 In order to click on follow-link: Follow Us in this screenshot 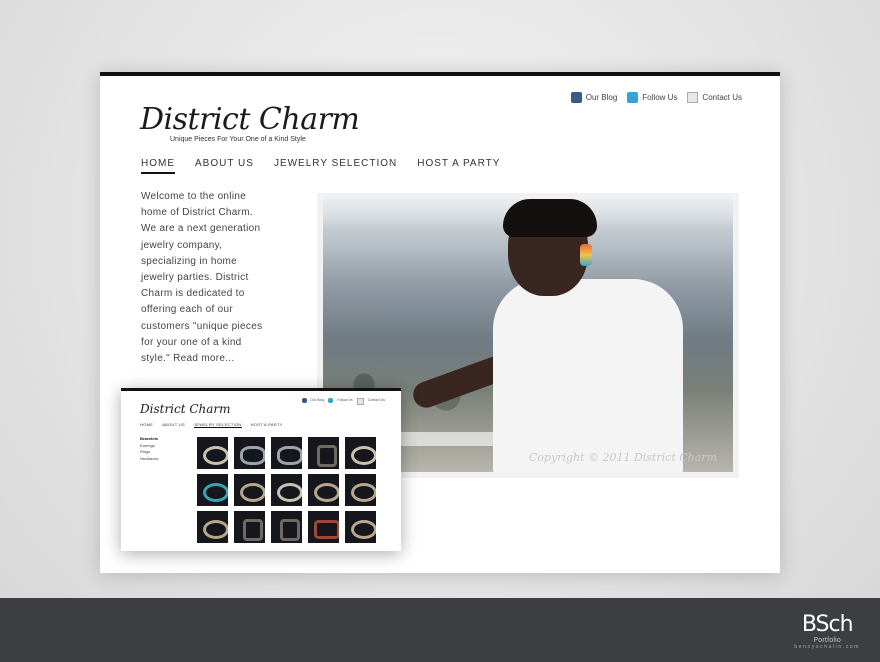, I will do `click(652, 97)`.